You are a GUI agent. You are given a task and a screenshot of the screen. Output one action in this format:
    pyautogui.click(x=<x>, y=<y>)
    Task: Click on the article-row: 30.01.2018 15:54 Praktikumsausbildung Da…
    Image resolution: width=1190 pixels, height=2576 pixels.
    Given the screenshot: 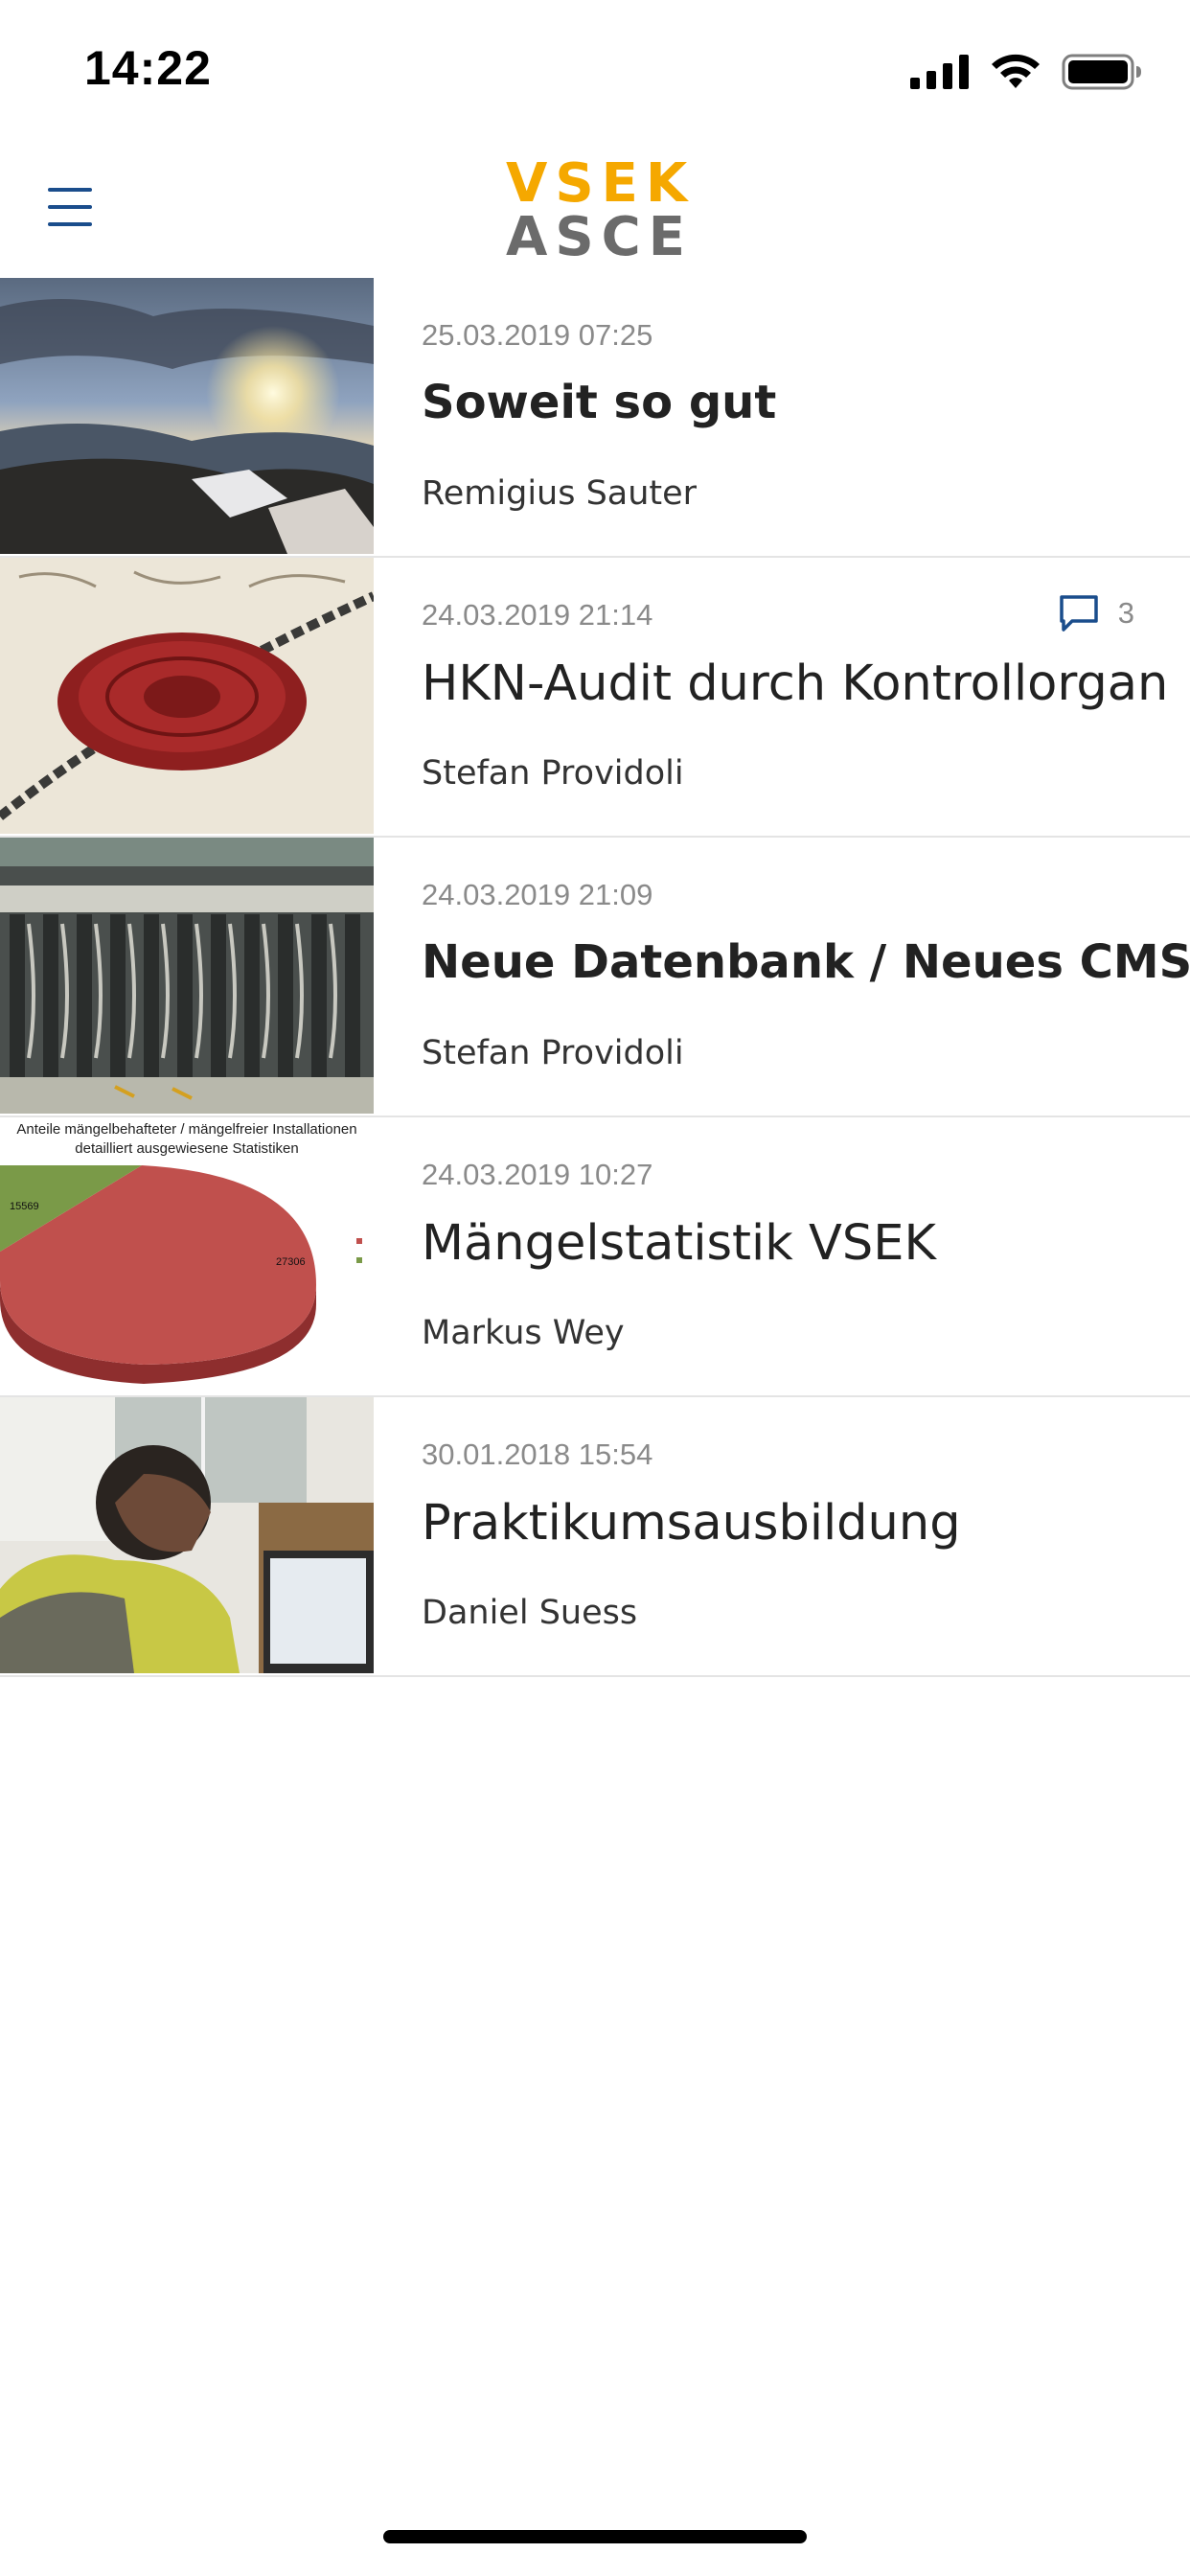 What is the action you would take?
    pyautogui.click(x=595, y=1537)
    